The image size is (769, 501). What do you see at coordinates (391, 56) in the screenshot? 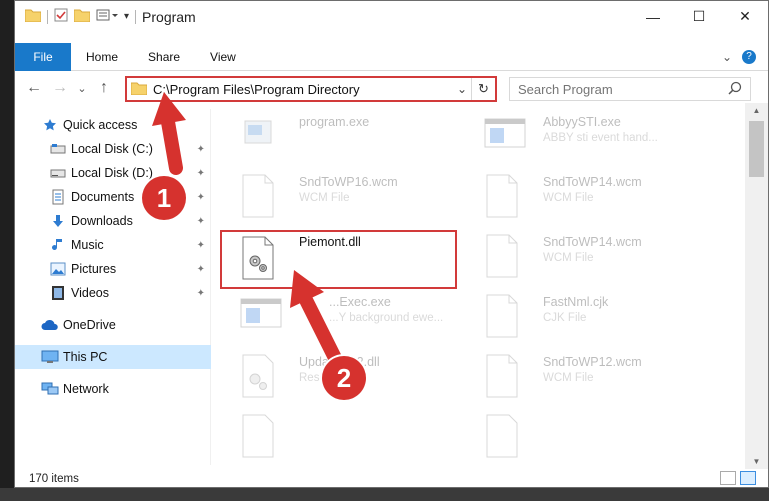
I see `ribbon-tabs: File Home Share View ⌄ ?` at bounding box center [391, 56].